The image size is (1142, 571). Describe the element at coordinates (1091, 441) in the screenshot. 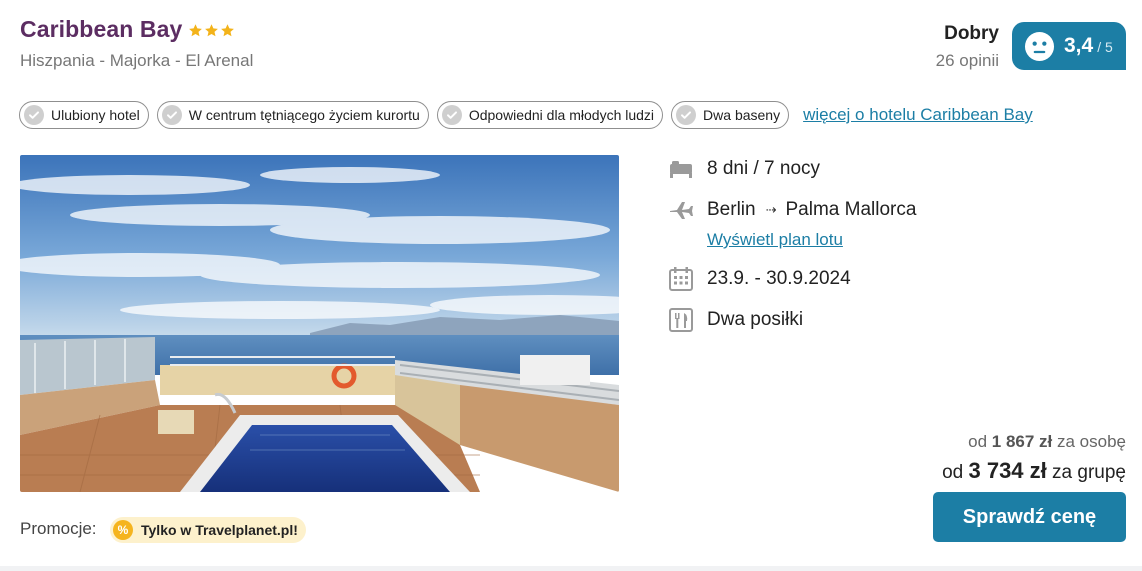

I see `price-per-person-suffix: za osobę` at that location.